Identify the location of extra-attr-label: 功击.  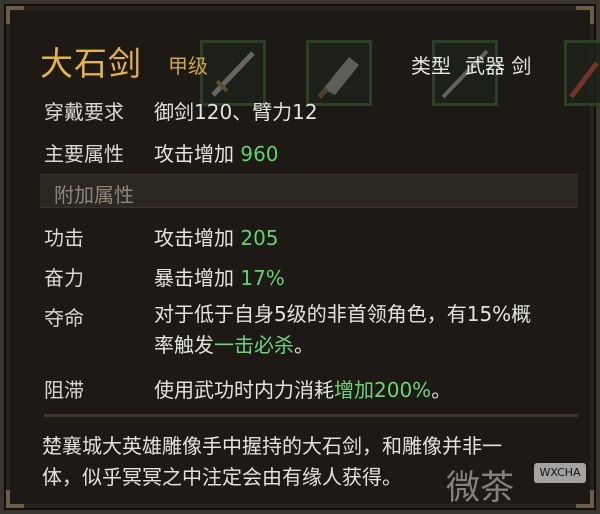
(64, 238).